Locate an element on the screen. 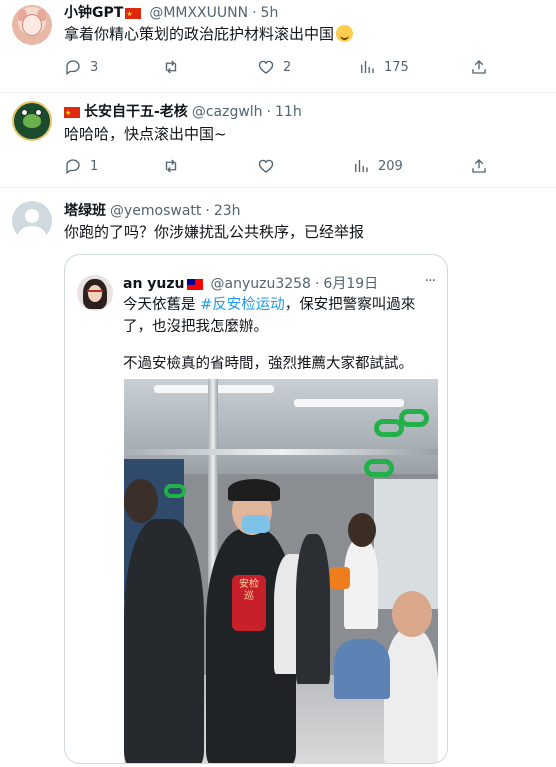  views-button: 209 is located at coordinates (377, 166).